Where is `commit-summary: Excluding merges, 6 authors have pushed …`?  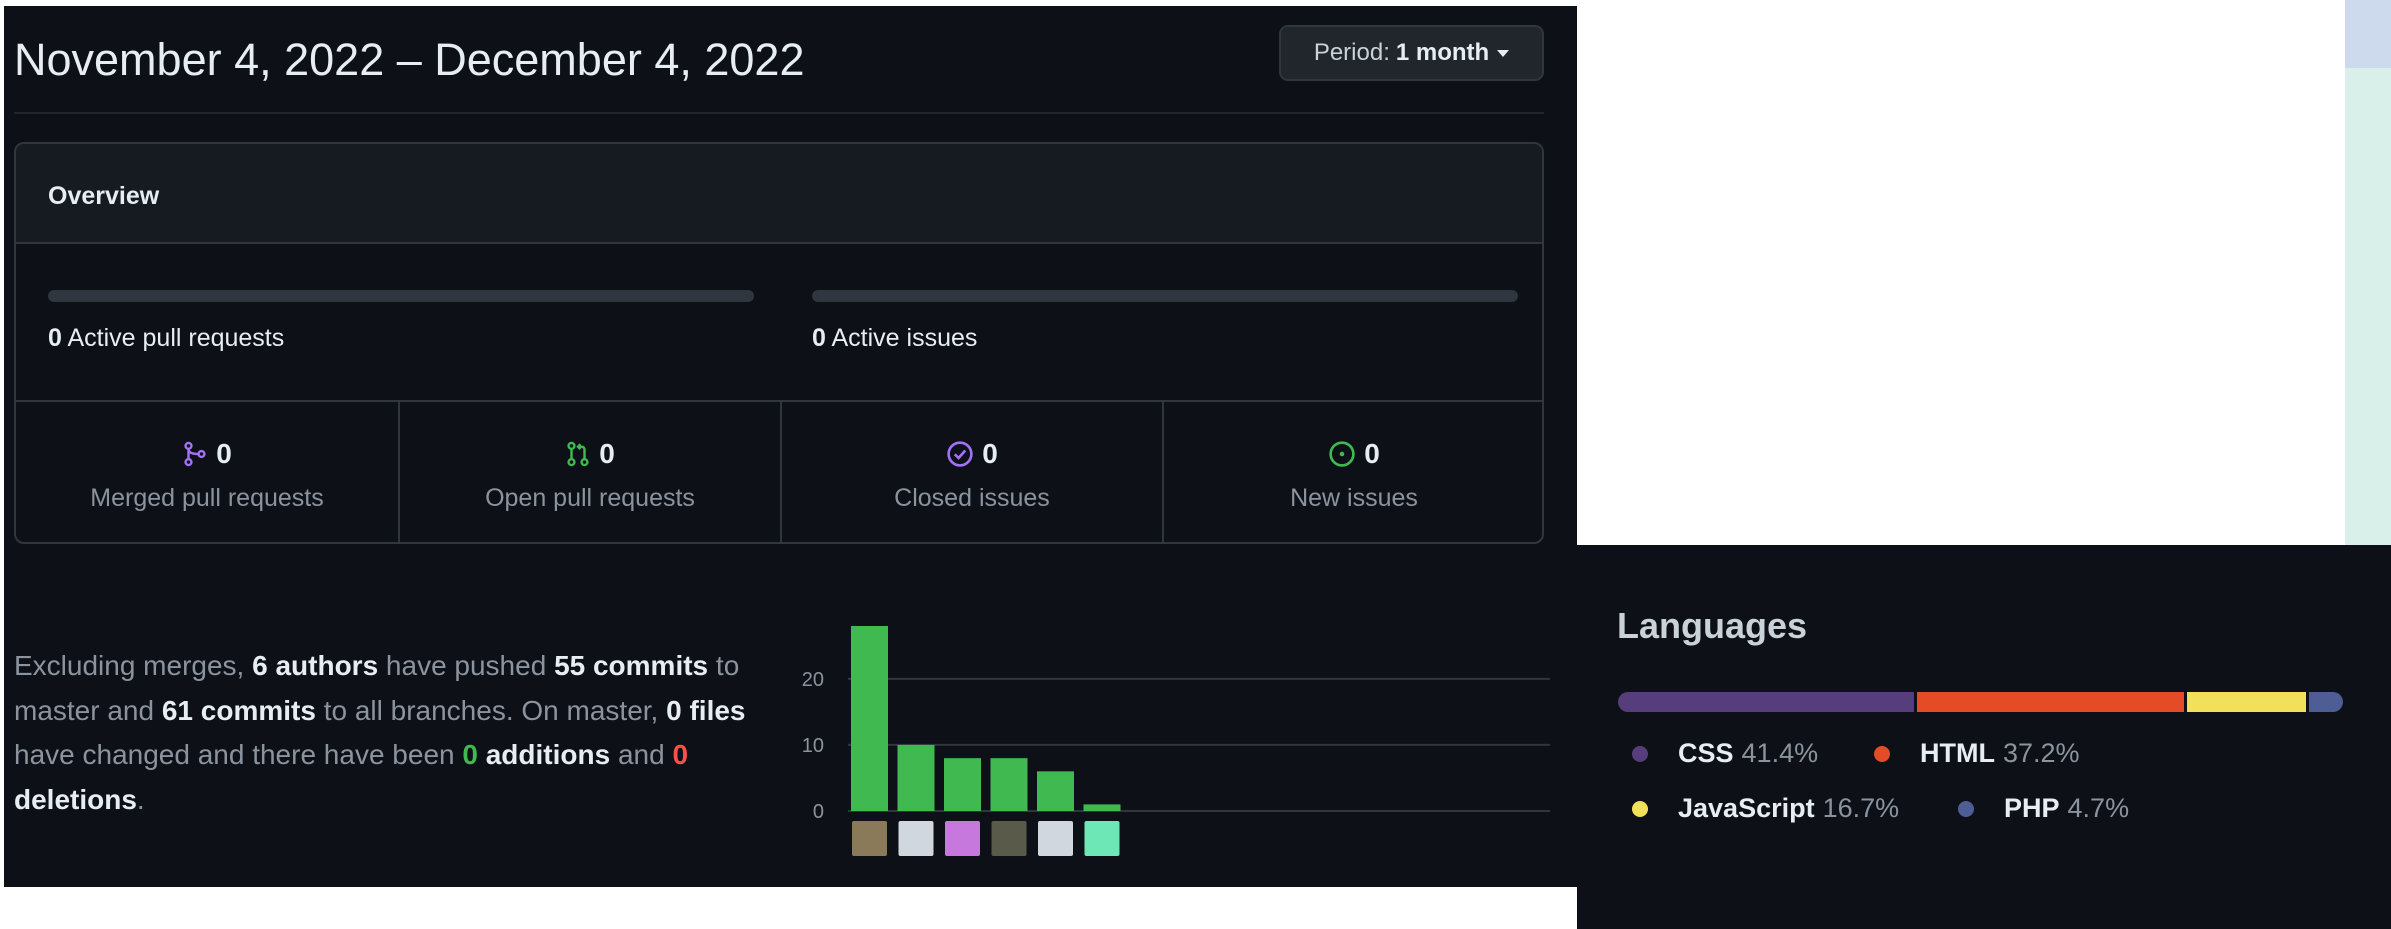 commit-summary: Excluding merges, 6 authors have pushed … is located at coordinates (399, 733).